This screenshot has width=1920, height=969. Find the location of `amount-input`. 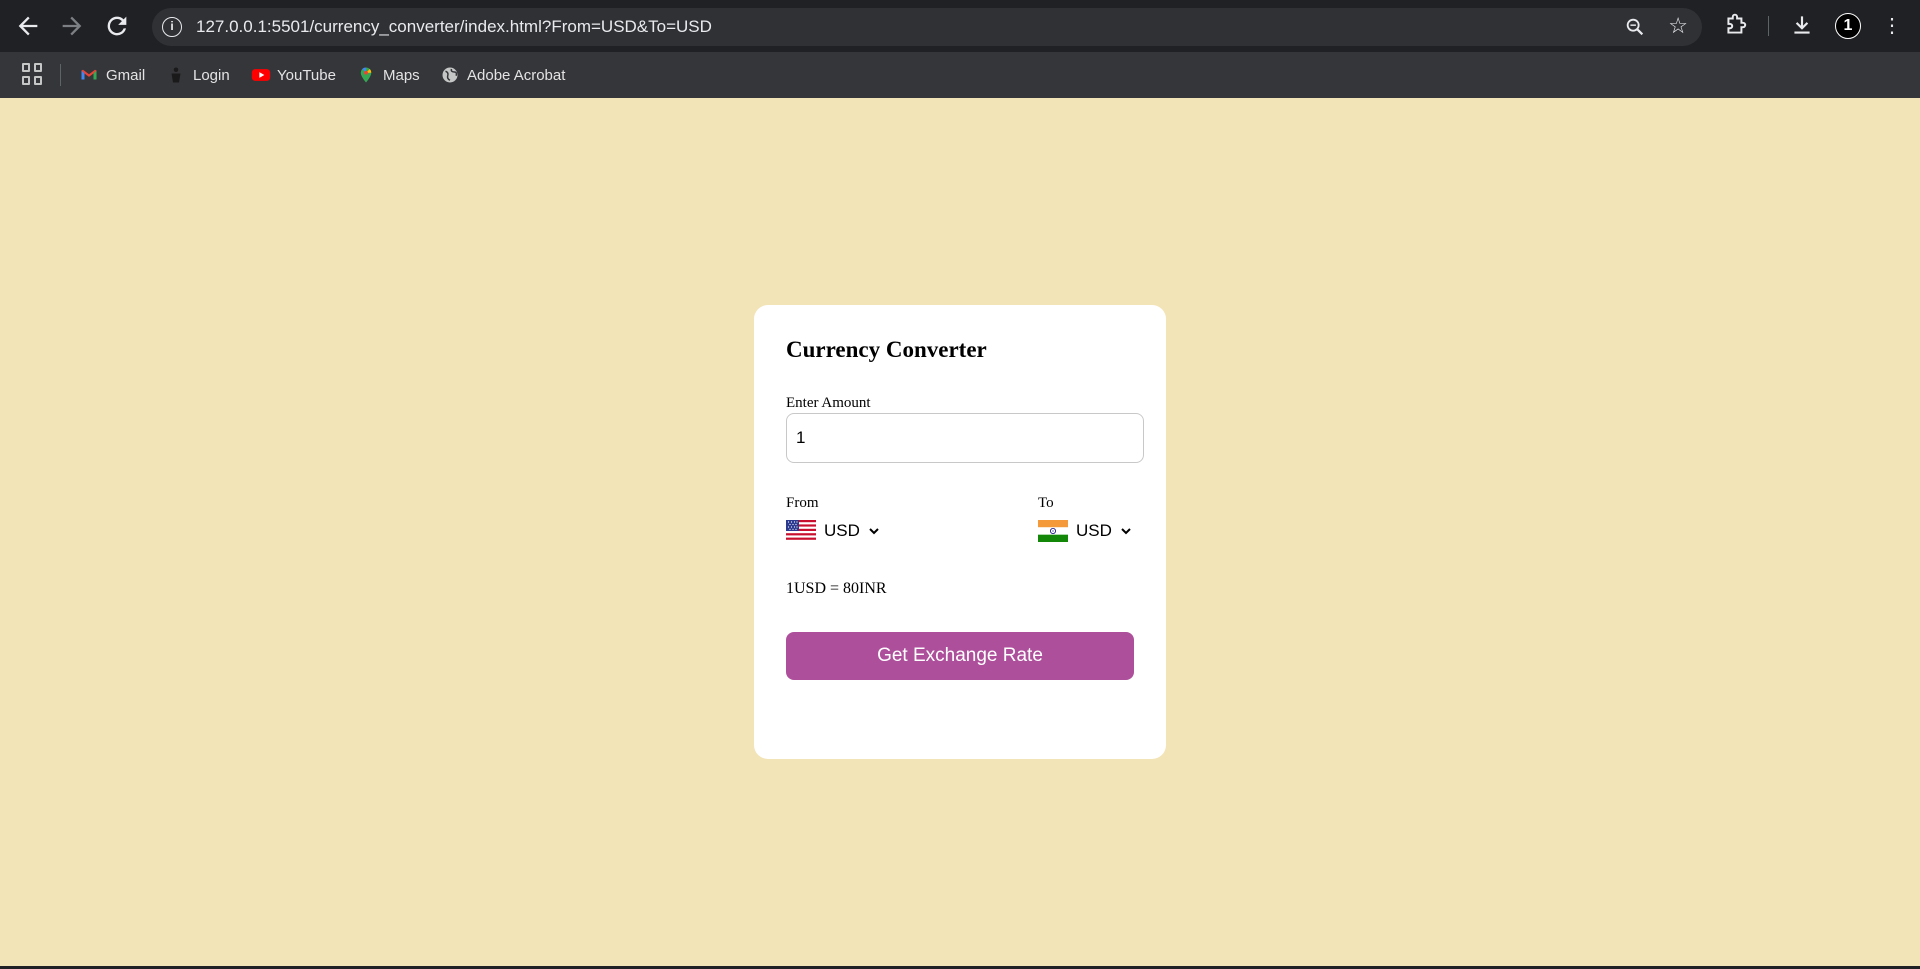

amount-input is located at coordinates (965, 438).